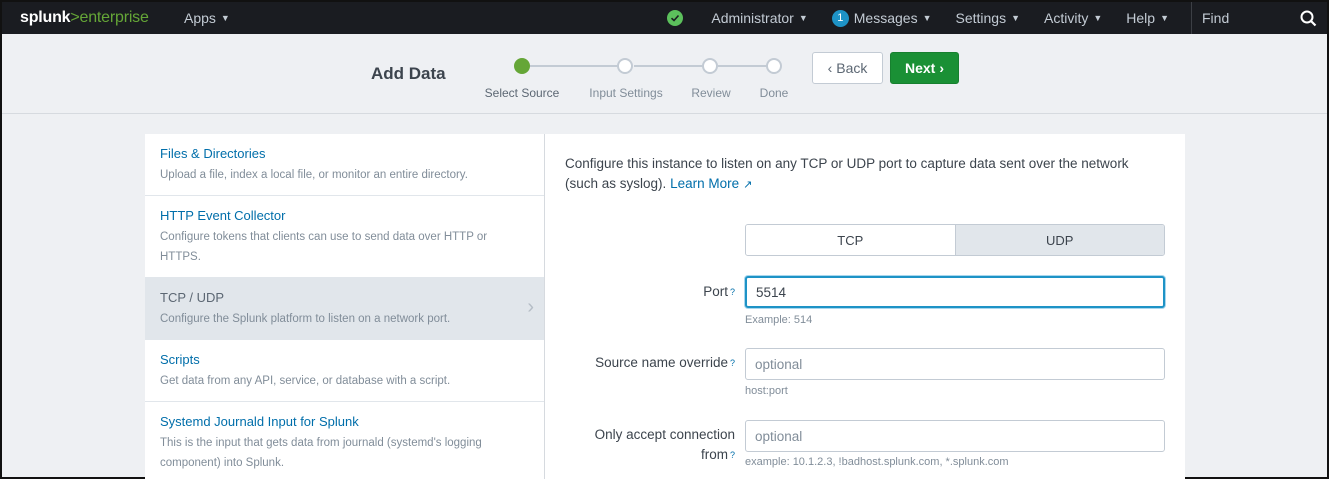 The width and height of the screenshot is (1329, 479). I want to click on source-name-input, so click(955, 364).